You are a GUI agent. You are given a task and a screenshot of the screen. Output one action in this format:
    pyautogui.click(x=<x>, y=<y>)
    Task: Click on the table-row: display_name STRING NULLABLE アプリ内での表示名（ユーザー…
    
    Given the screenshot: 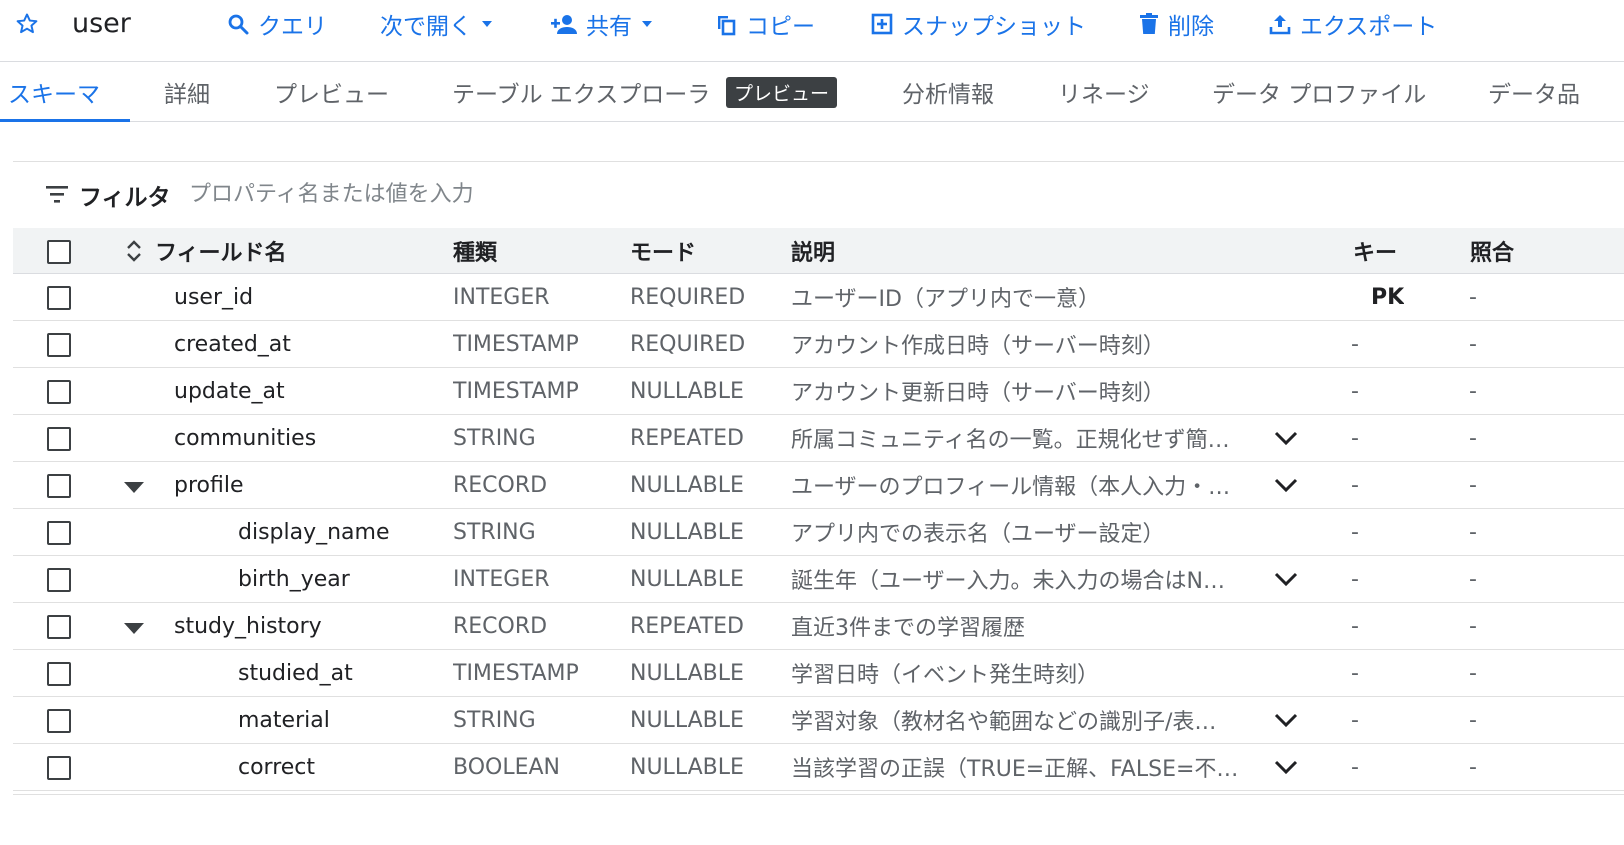 What is the action you would take?
    pyautogui.click(x=818, y=532)
    